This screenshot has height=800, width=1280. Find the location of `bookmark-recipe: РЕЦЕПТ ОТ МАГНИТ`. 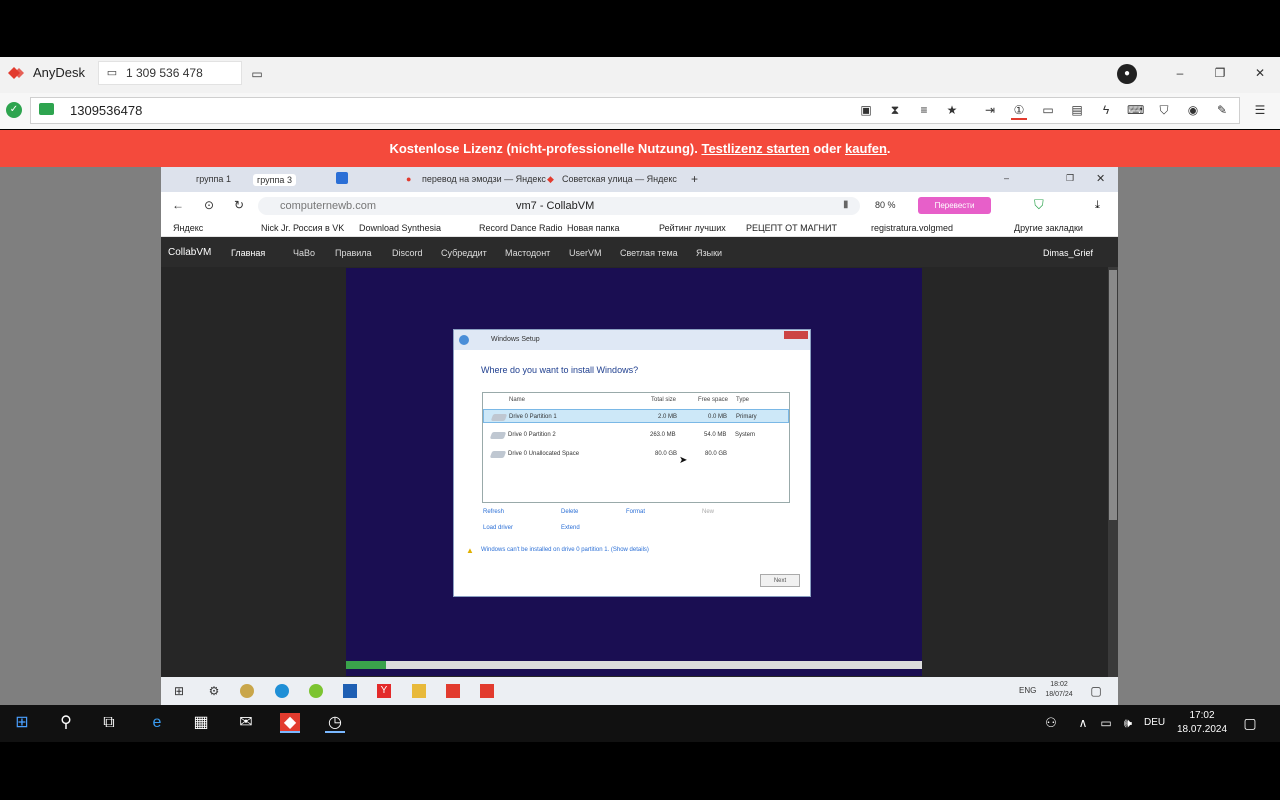

bookmark-recipe: РЕЦЕПТ ОТ МАГНИТ is located at coordinates (791, 228).